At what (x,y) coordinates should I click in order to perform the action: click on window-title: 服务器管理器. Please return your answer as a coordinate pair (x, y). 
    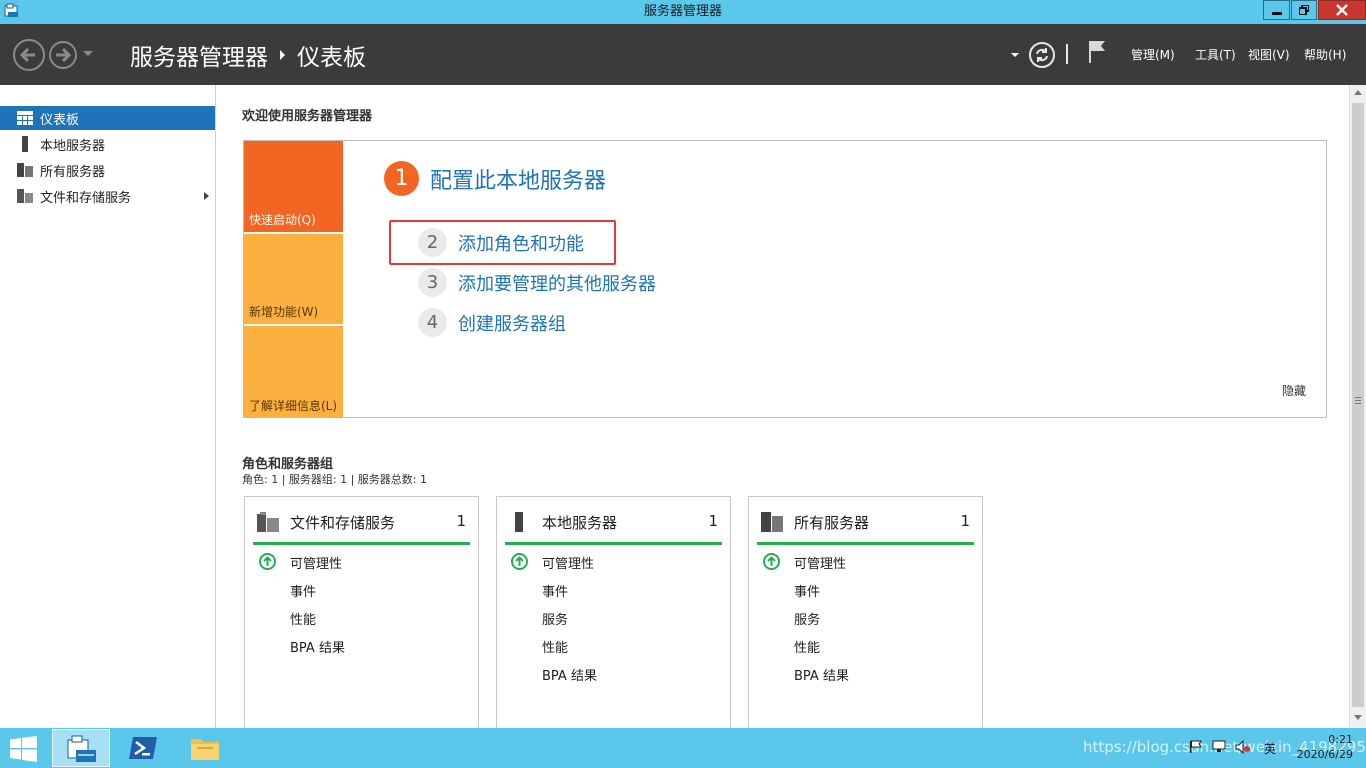
    Looking at the image, I should click on (682, 11).